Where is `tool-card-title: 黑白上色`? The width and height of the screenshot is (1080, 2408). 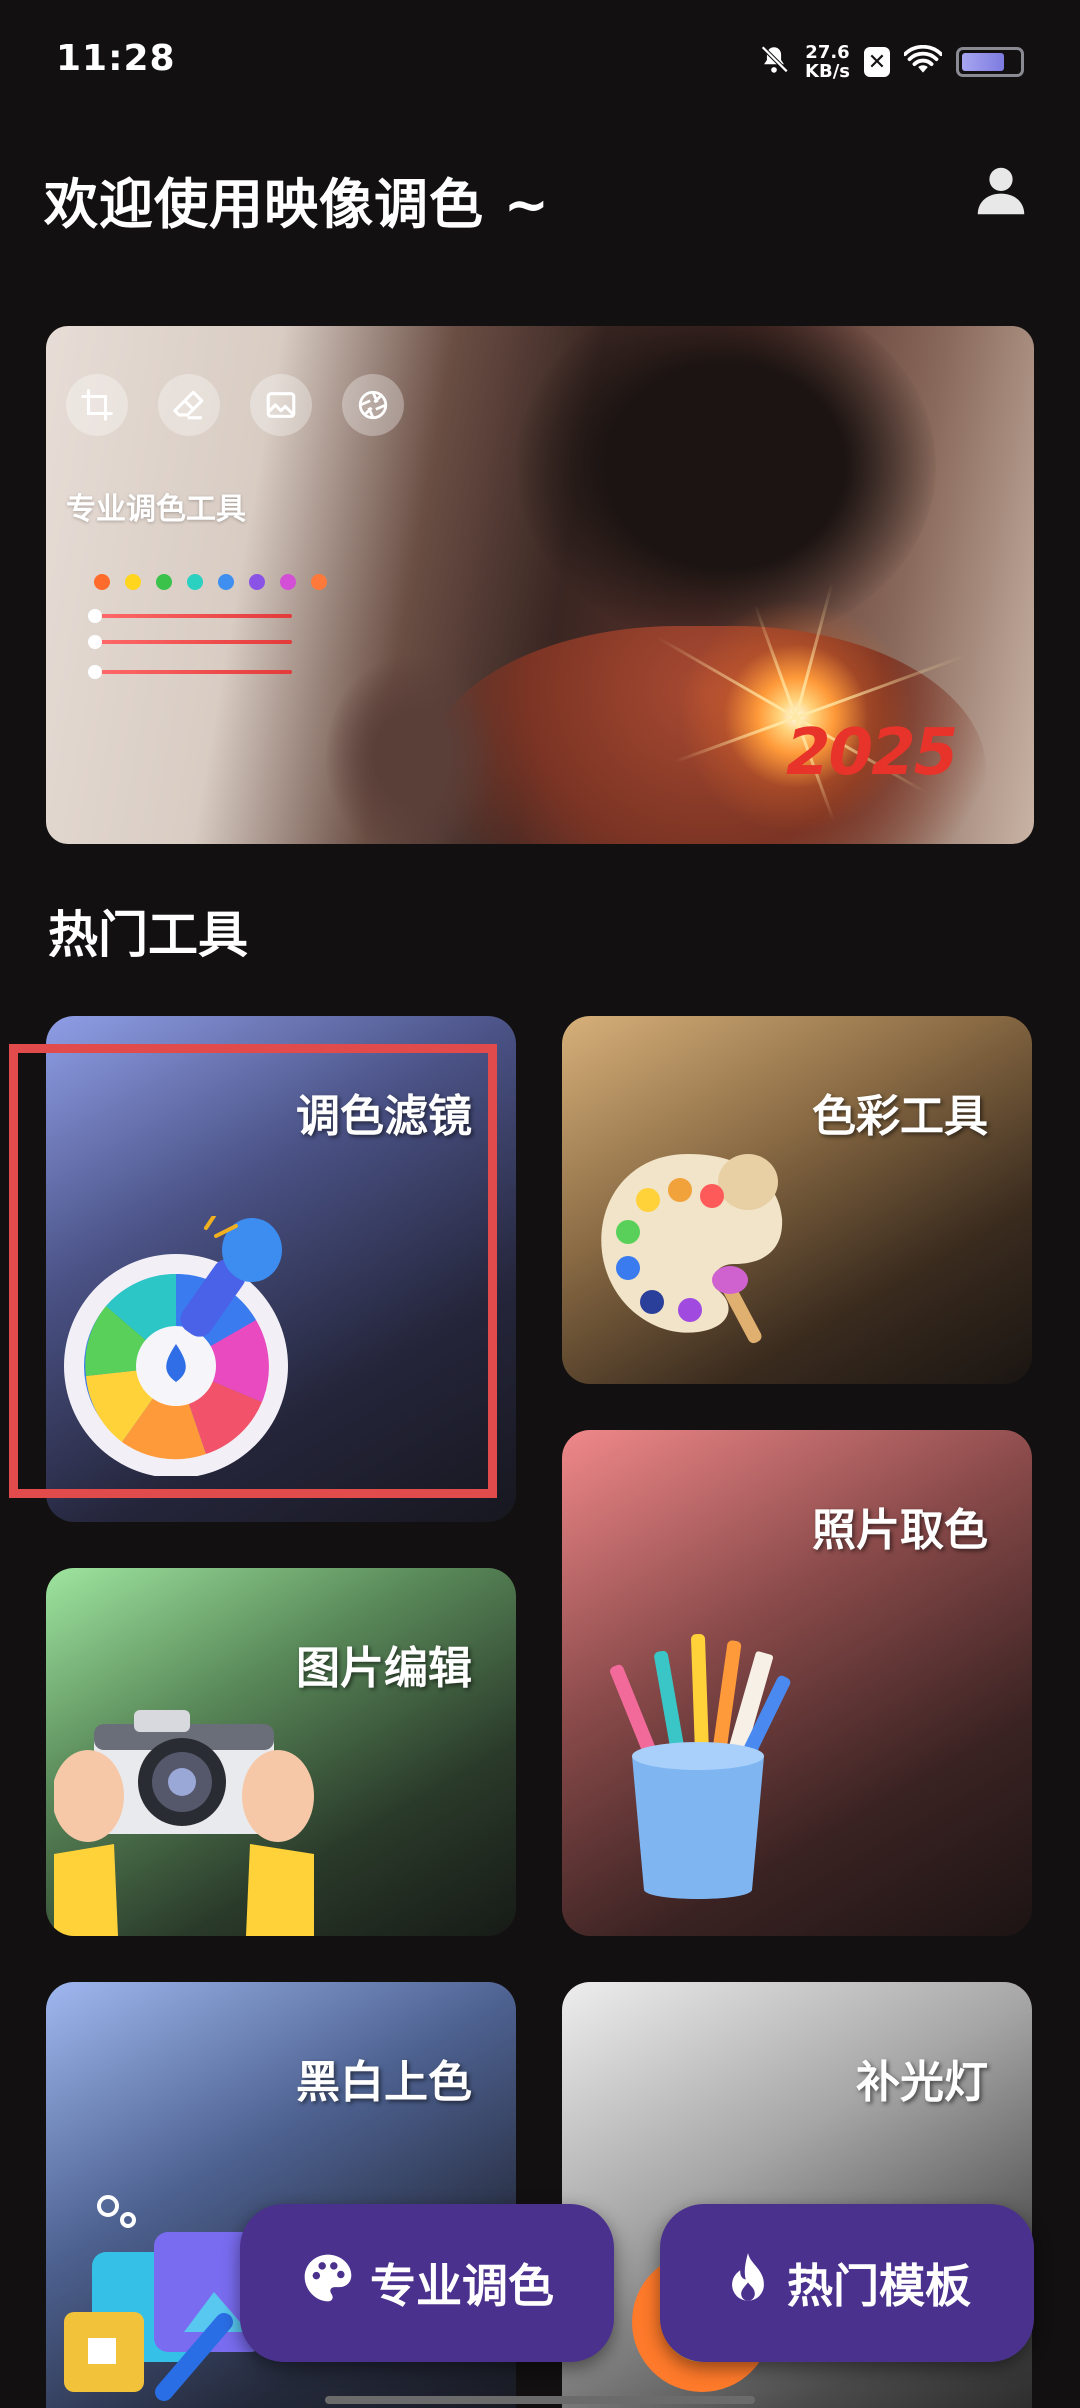
tool-card-title: 黑白上色 is located at coordinates (384, 2082).